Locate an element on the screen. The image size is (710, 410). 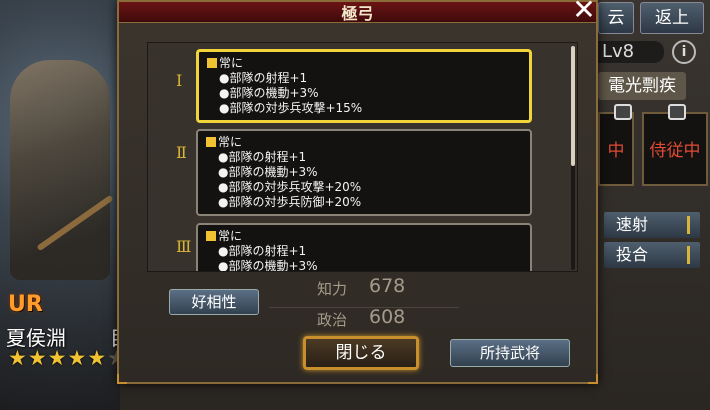
dialog-header: 極弓 is located at coordinates (357, 12).